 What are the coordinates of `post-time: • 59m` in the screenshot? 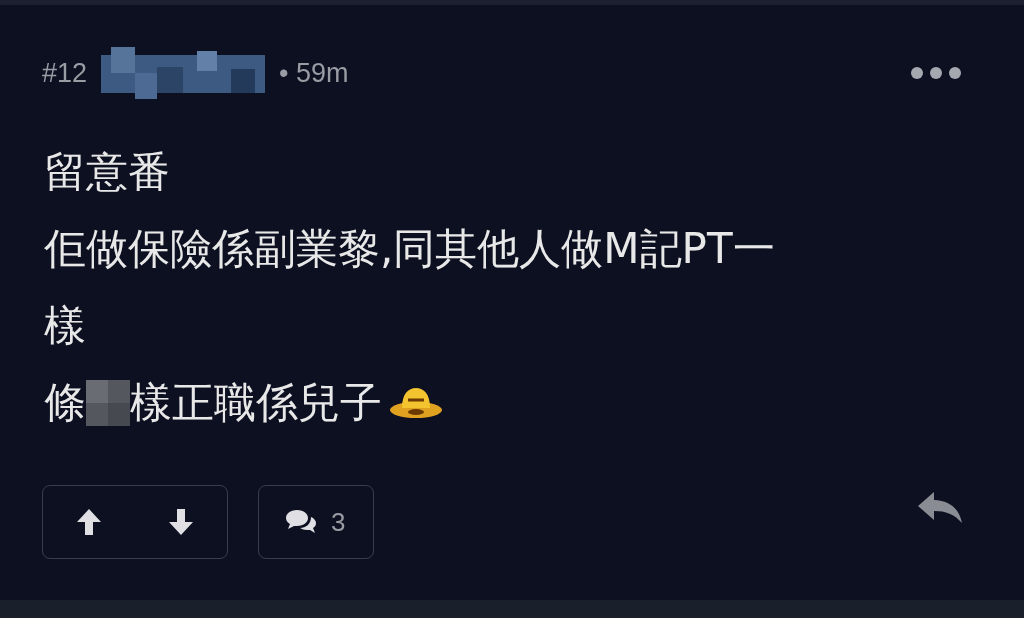 It's located at (314, 73).